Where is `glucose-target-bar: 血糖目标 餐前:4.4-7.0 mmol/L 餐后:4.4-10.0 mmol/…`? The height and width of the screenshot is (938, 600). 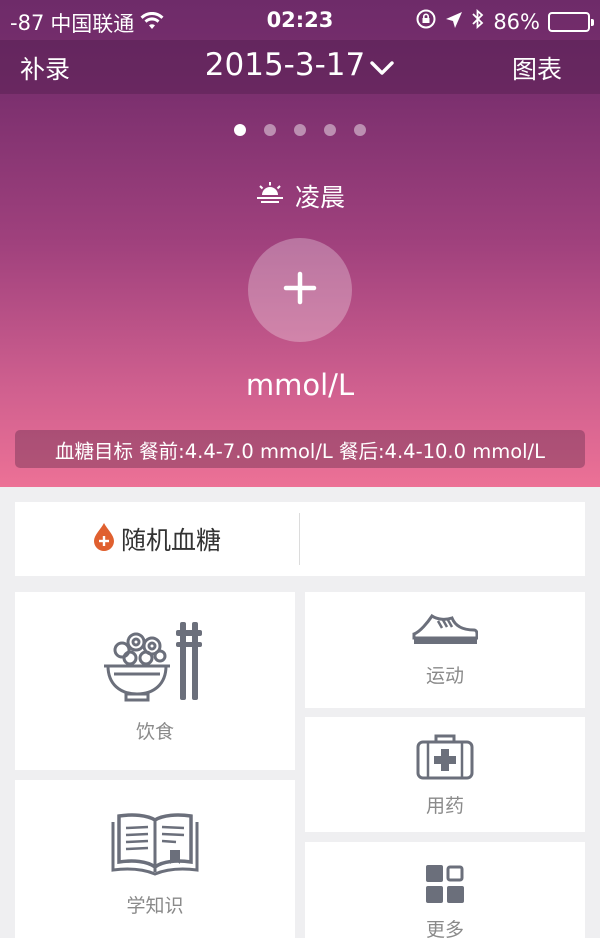
glucose-target-bar: 血糖目标 餐前:4.4-7.0 mmol/L 餐后:4.4-10.0 mmol/… is located at coordinates (300, 449).